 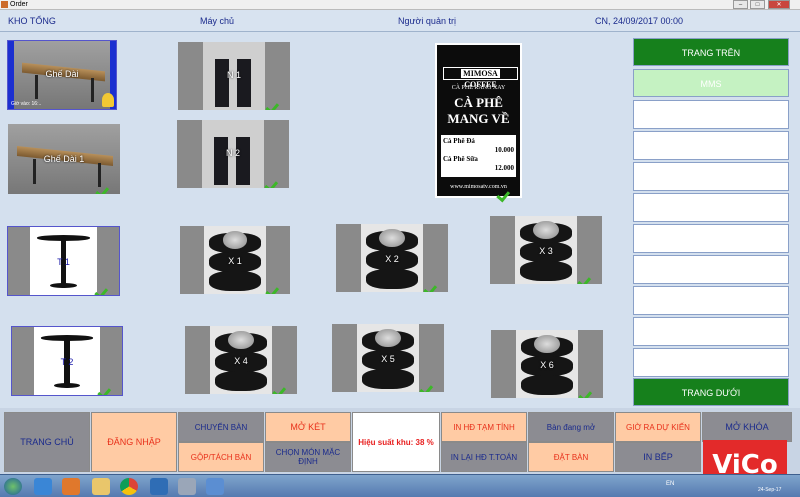 I want to click on table-tile: N 1, so click(x=234, y=76).